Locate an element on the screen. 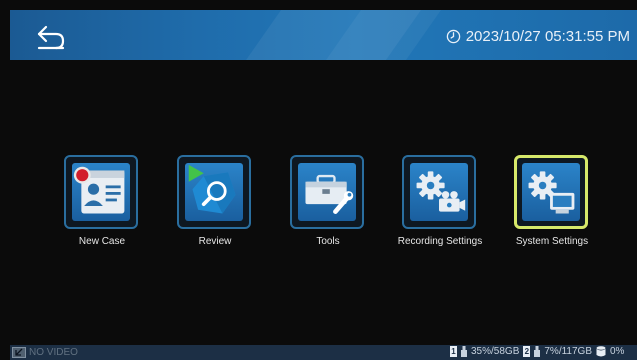 The image size is (637, 360). status-bar: NO VIDEO 1 35%/58GB 2 7%/117GB 0% is located at coordinates (323, 352).